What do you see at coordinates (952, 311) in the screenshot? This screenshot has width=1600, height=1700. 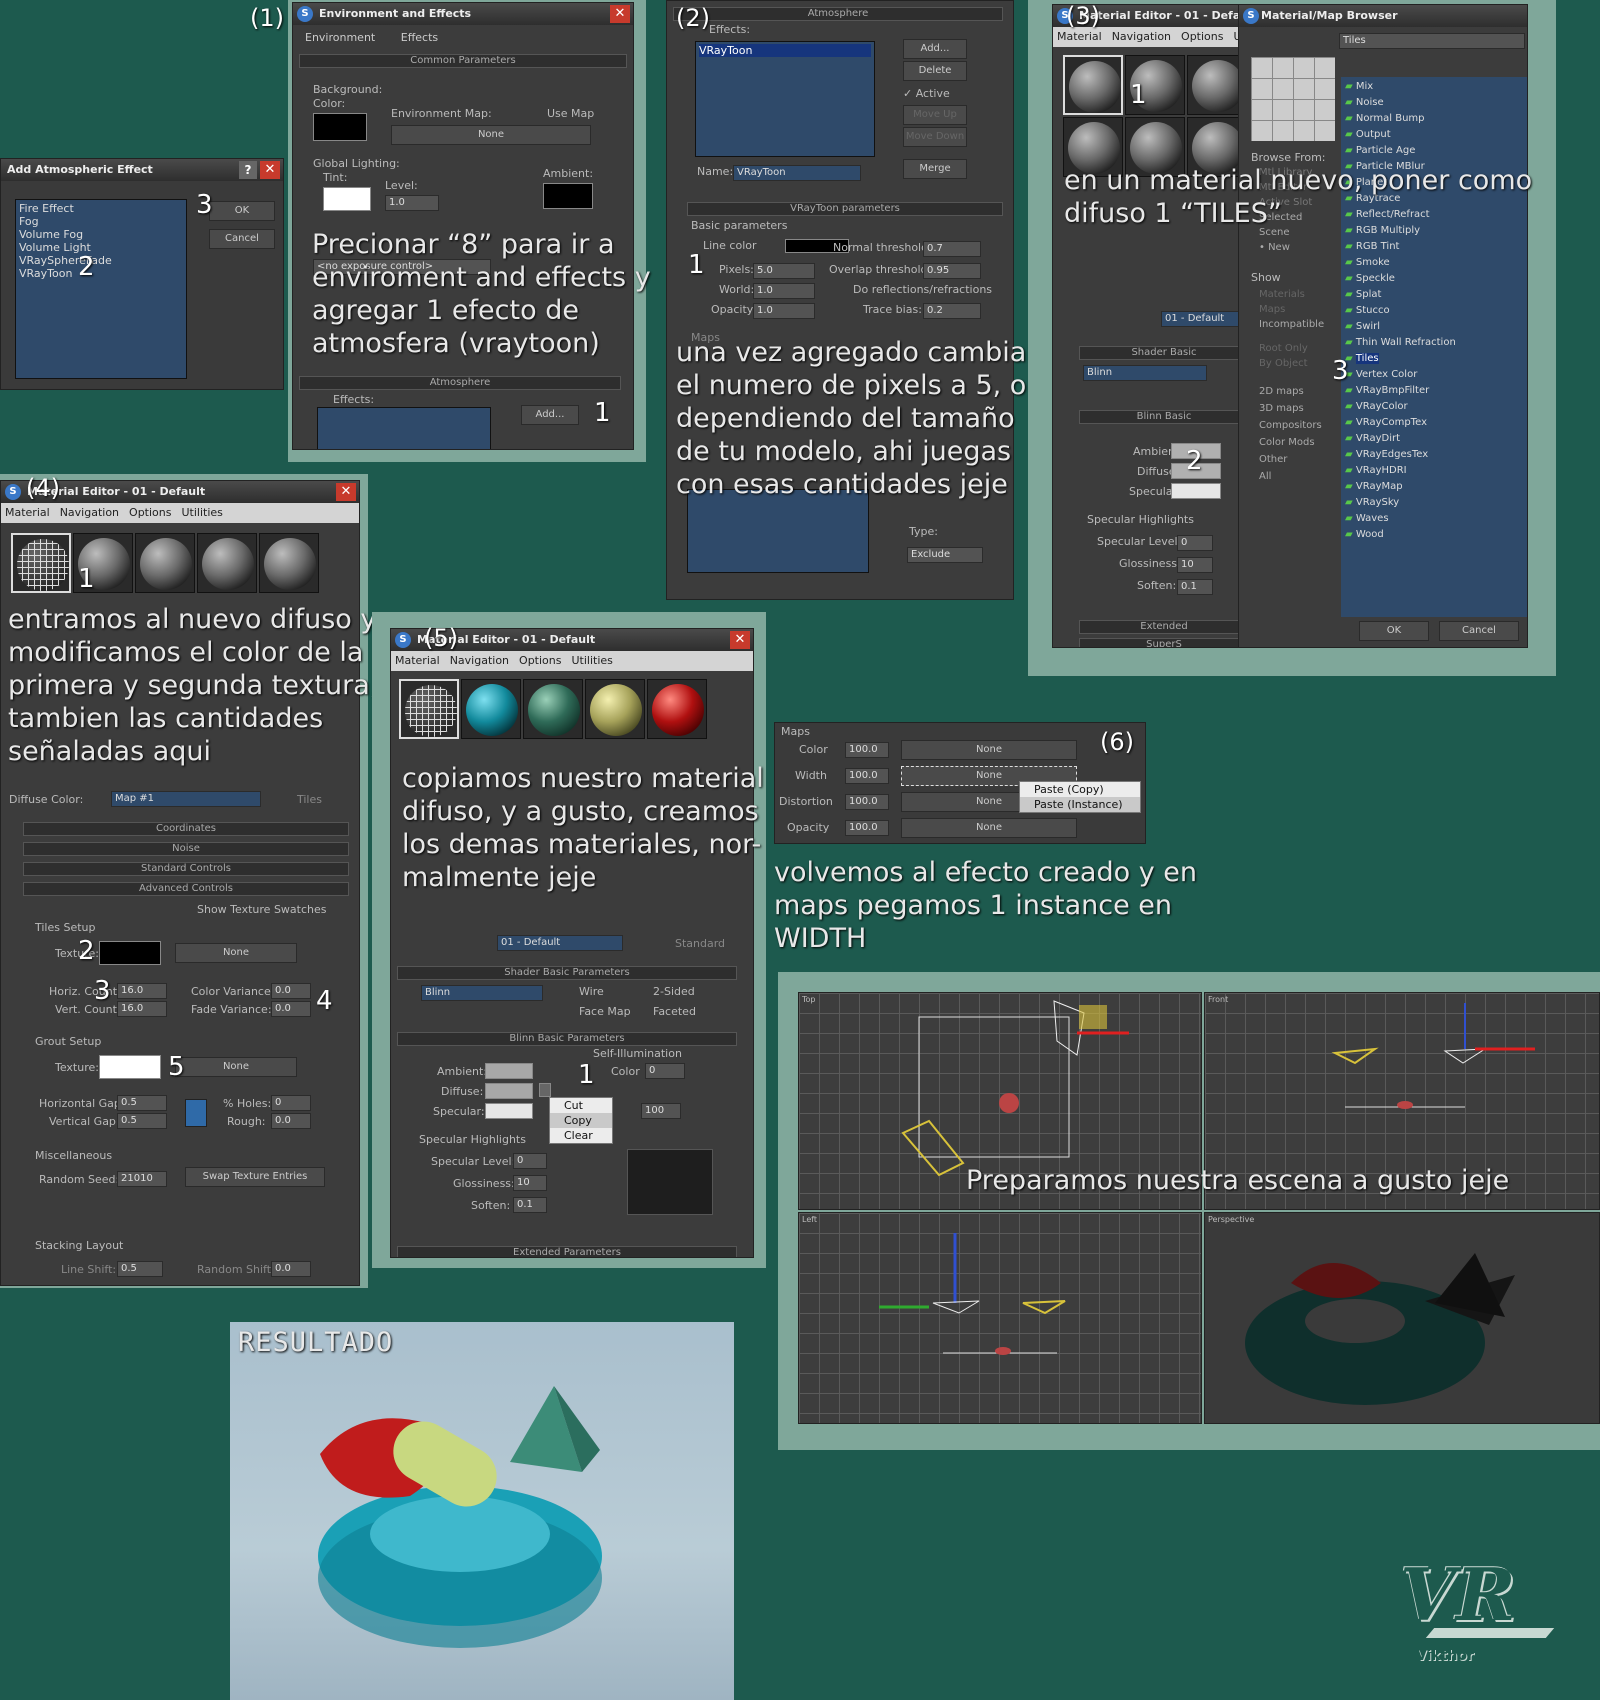 I see `trace-bias-spinner: 0.2` at bounding box center [952, 311].